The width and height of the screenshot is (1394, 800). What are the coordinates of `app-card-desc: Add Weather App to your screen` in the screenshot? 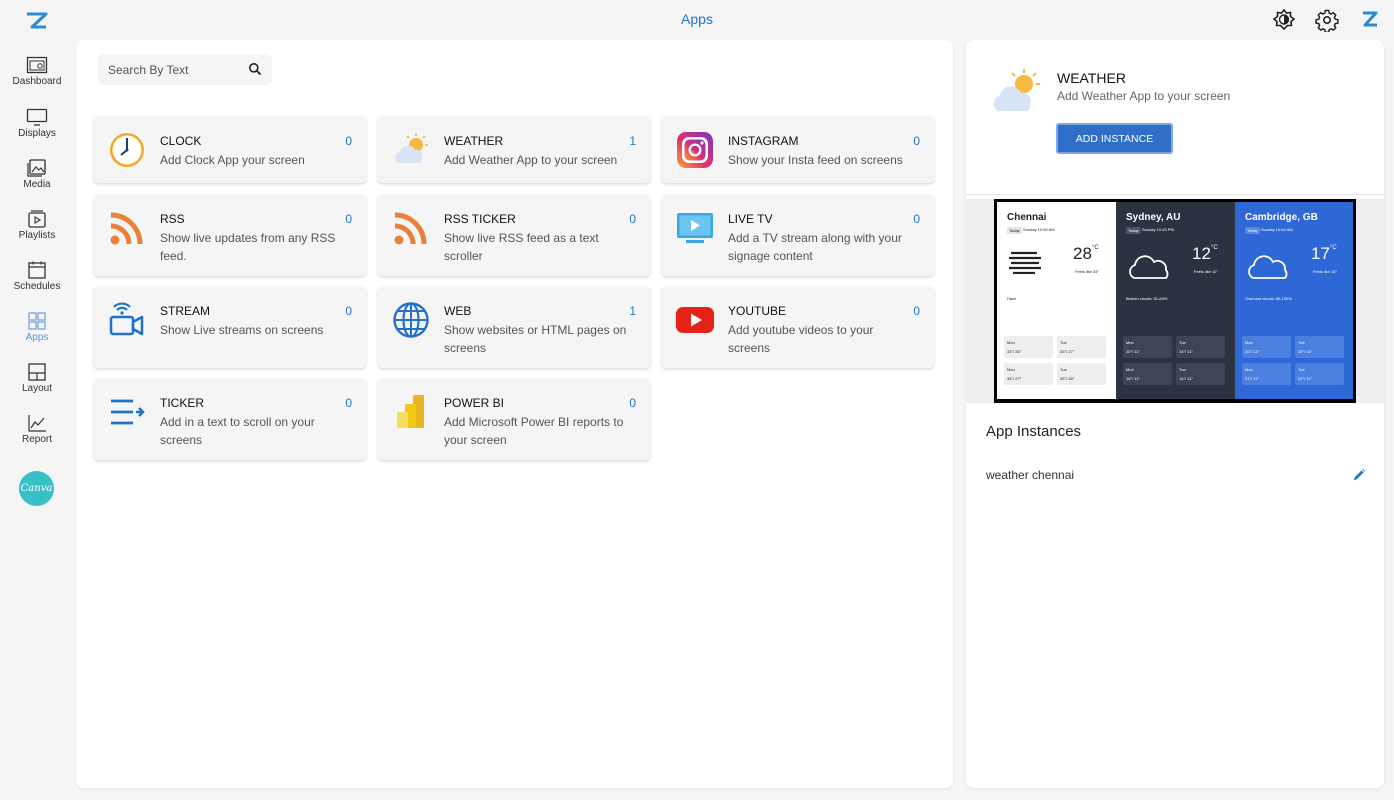 It's located at (531, 160).